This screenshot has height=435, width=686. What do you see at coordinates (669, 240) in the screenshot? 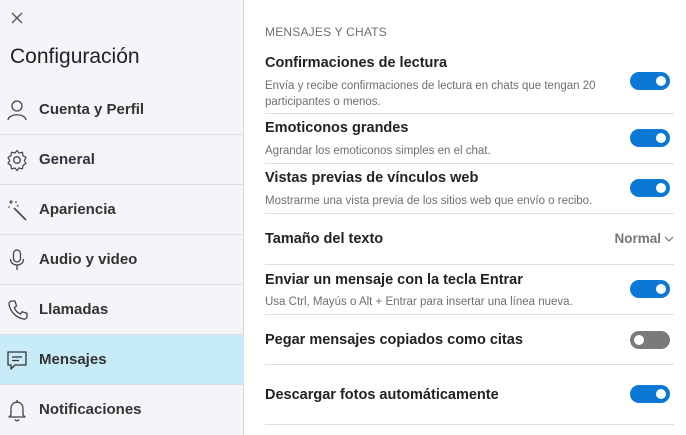
I see `chevron-down-icon` at bounding box center [669, 240].